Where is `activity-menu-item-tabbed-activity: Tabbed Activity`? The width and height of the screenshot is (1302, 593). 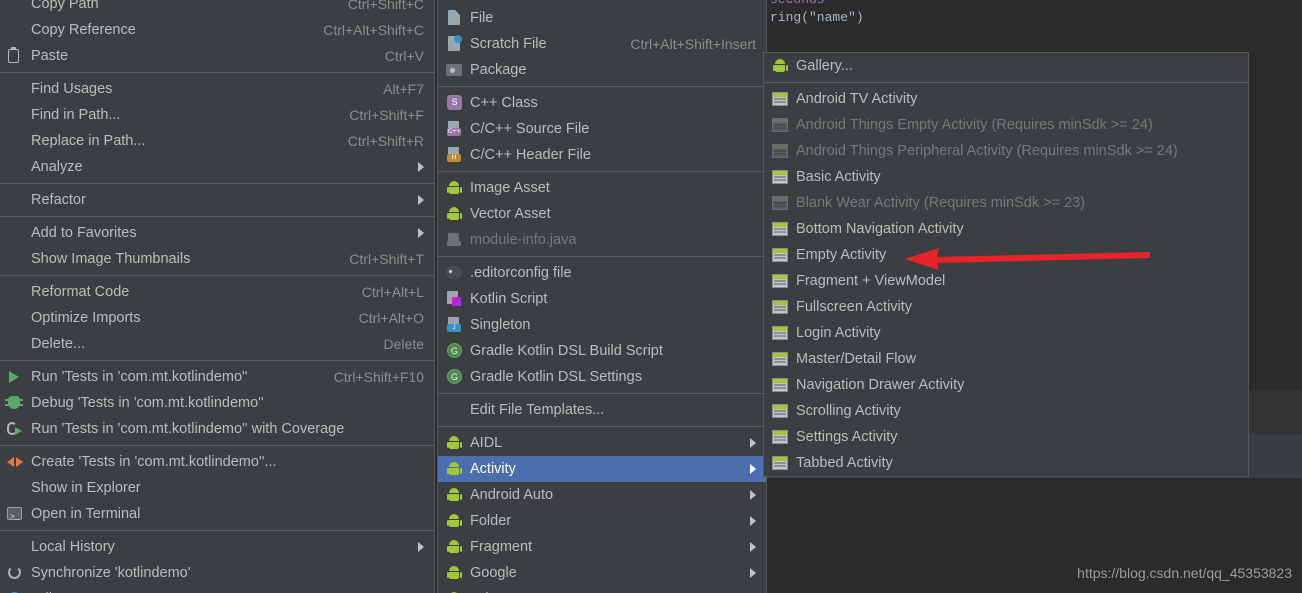 activity-menu-item-tabbed-activity: Tabbed Activity is located at coordinates (1006, 463).